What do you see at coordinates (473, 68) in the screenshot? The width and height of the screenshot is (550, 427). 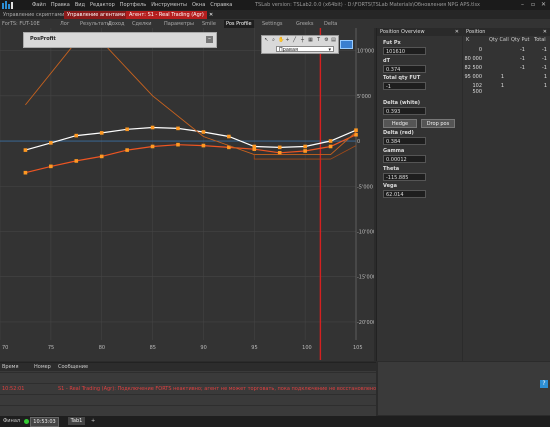 I see `position-cell-k: 82 500` at bounding box center [473, 68].